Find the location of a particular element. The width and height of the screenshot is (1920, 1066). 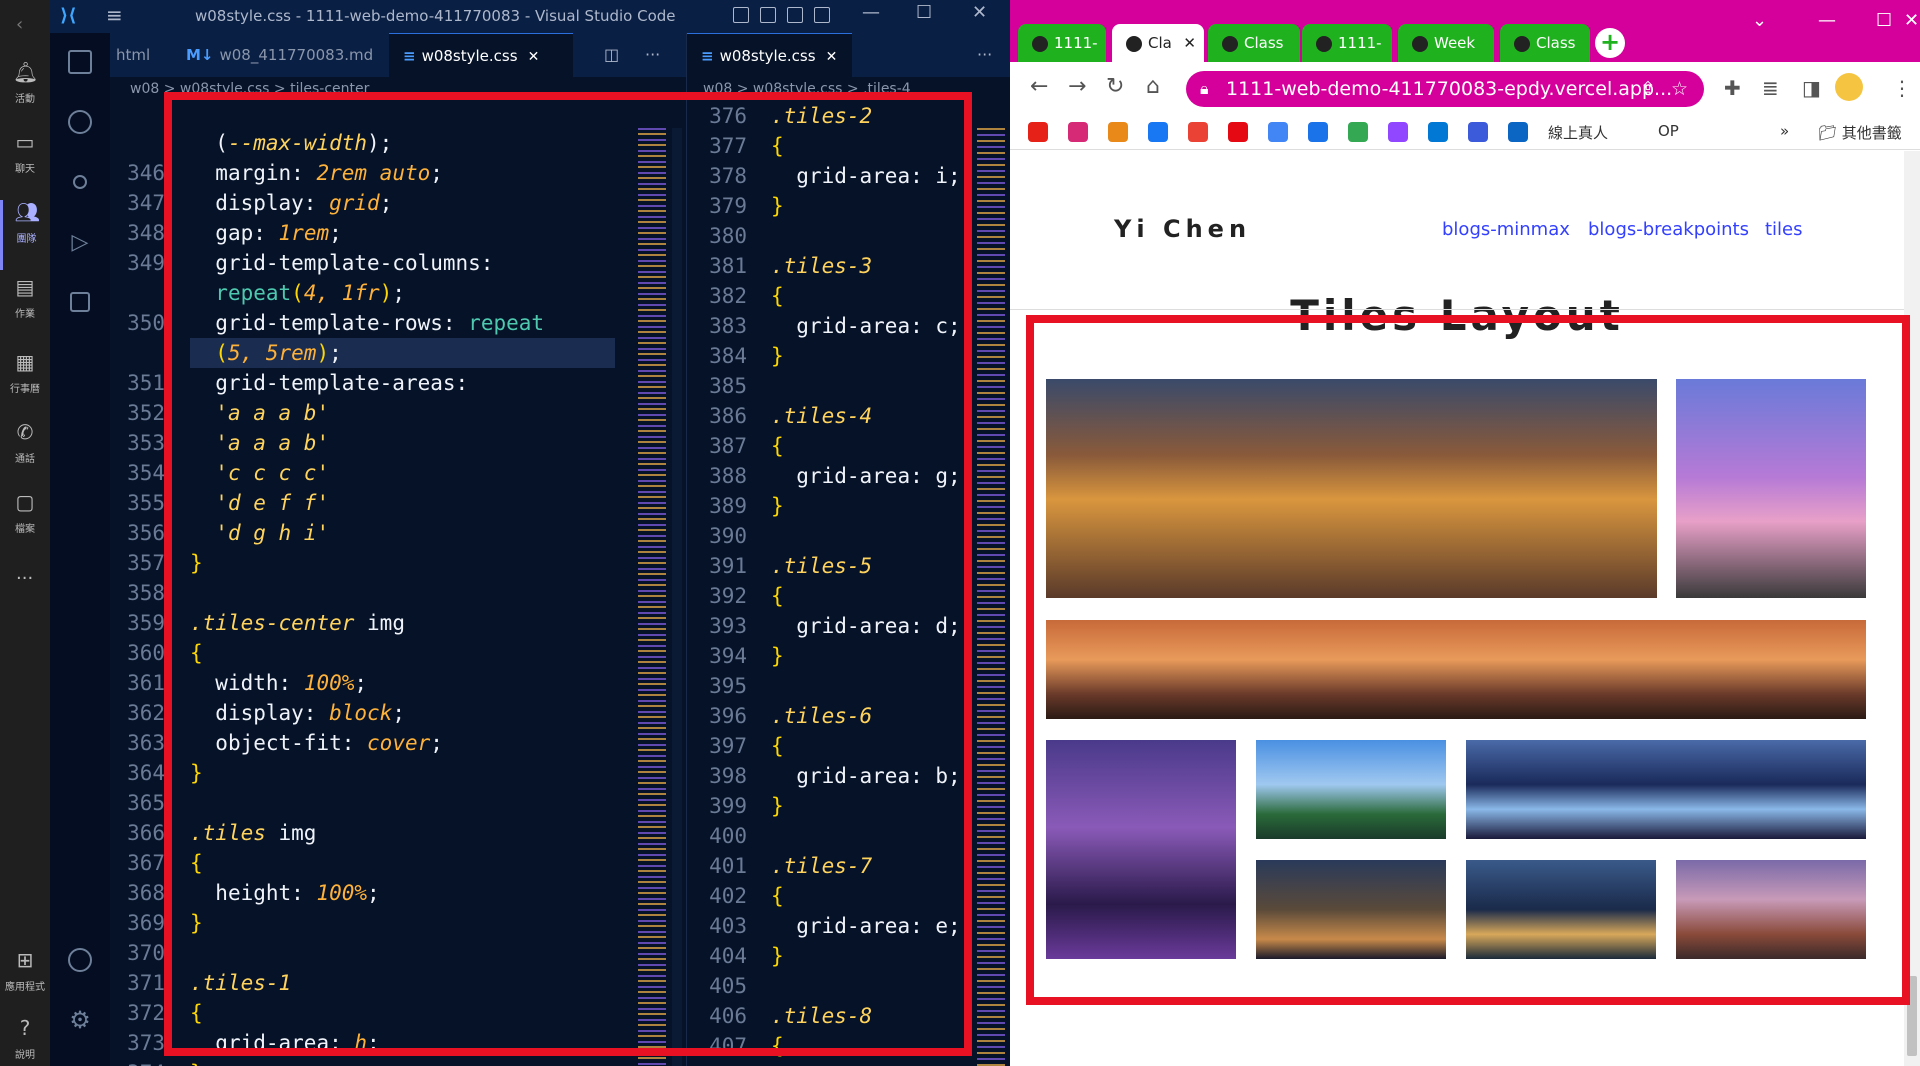

tab-html: html is located at coordinates (140, 55).